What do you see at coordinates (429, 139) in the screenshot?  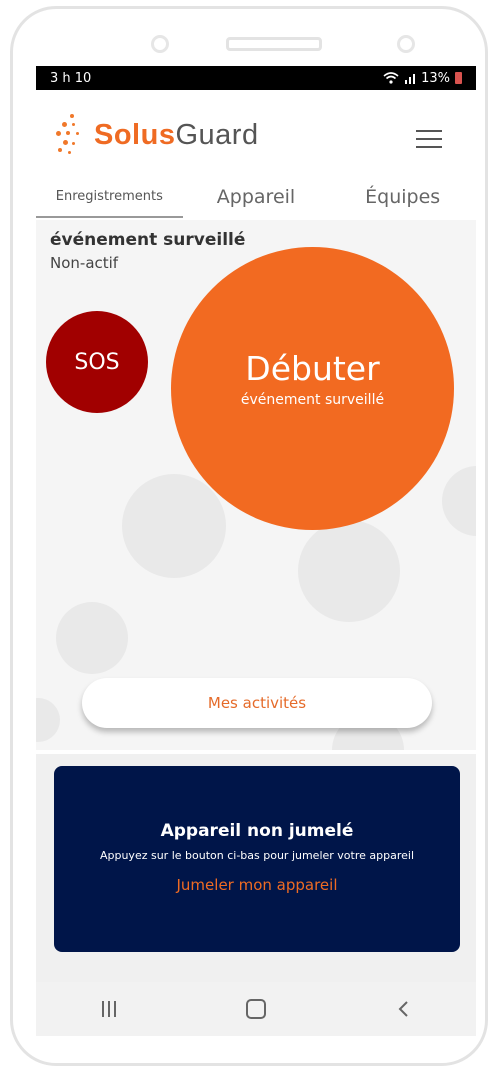 I see `hamburger-menu-icon` at bounding box center [429, 139].